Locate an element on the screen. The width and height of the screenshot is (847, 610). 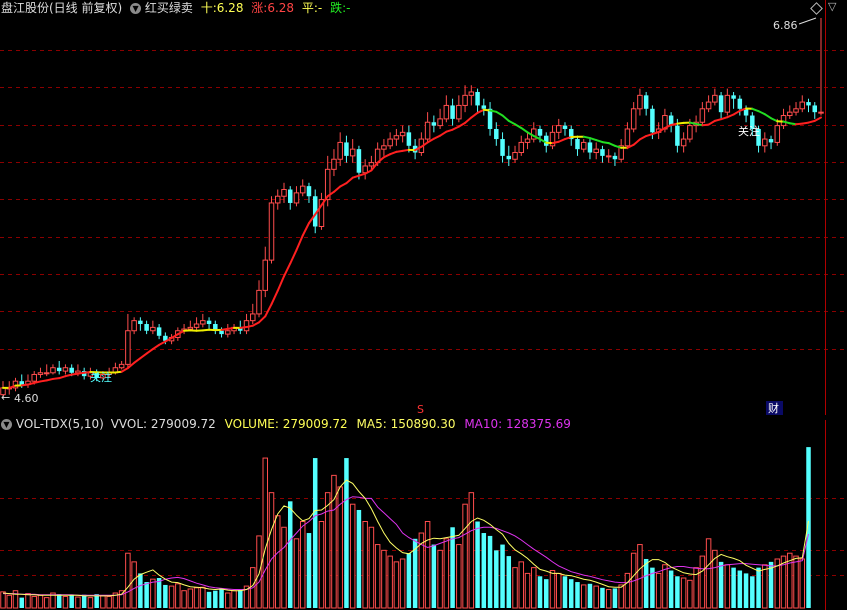
low-price-label: 4.60 is located at coordinates (26, 398).